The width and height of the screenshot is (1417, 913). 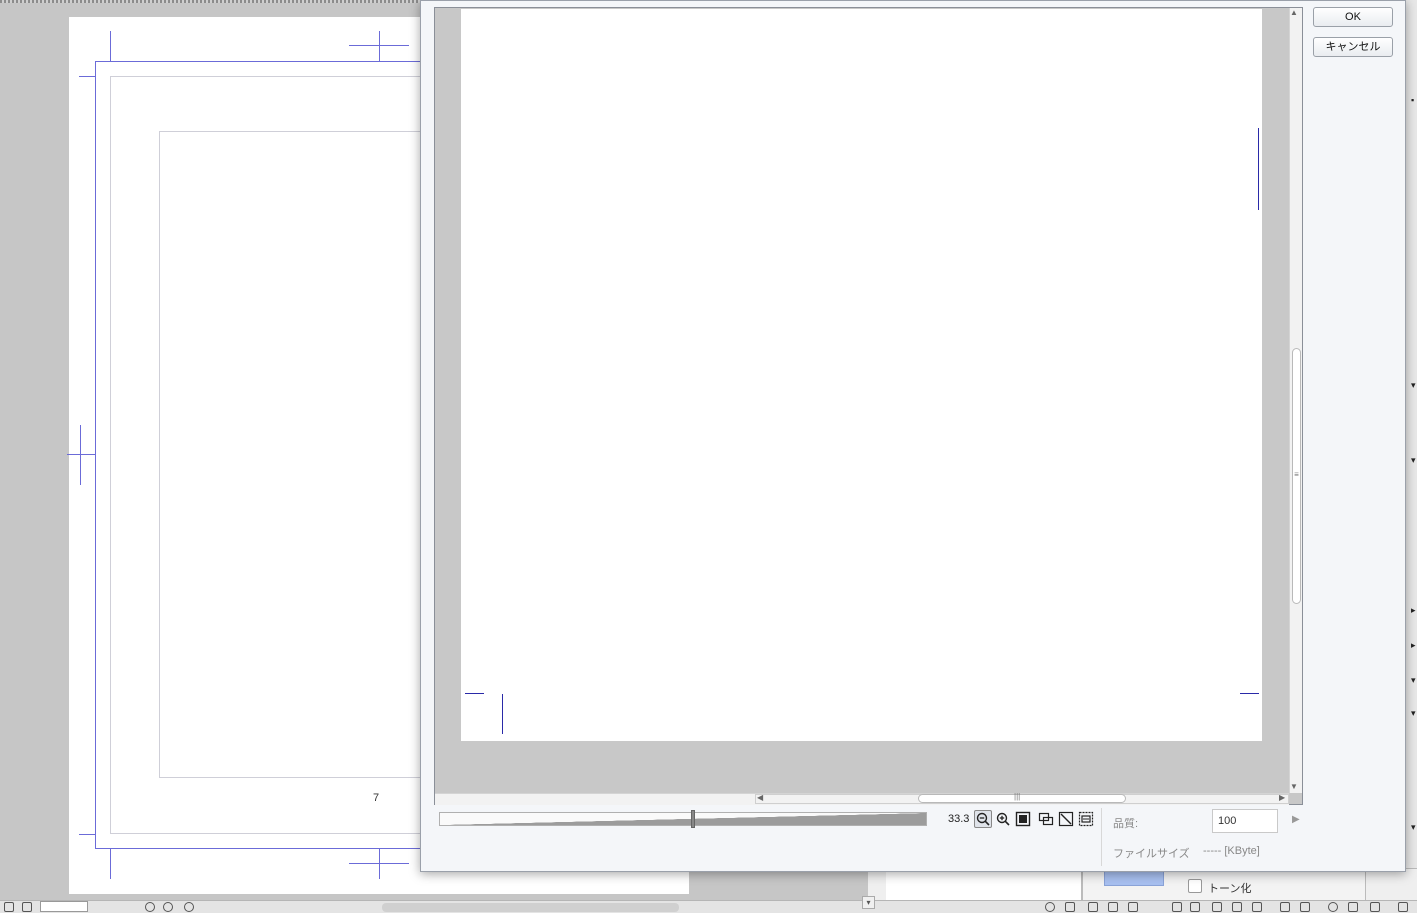 I want to click on status-zoom-field, so click(x=64, y=906).